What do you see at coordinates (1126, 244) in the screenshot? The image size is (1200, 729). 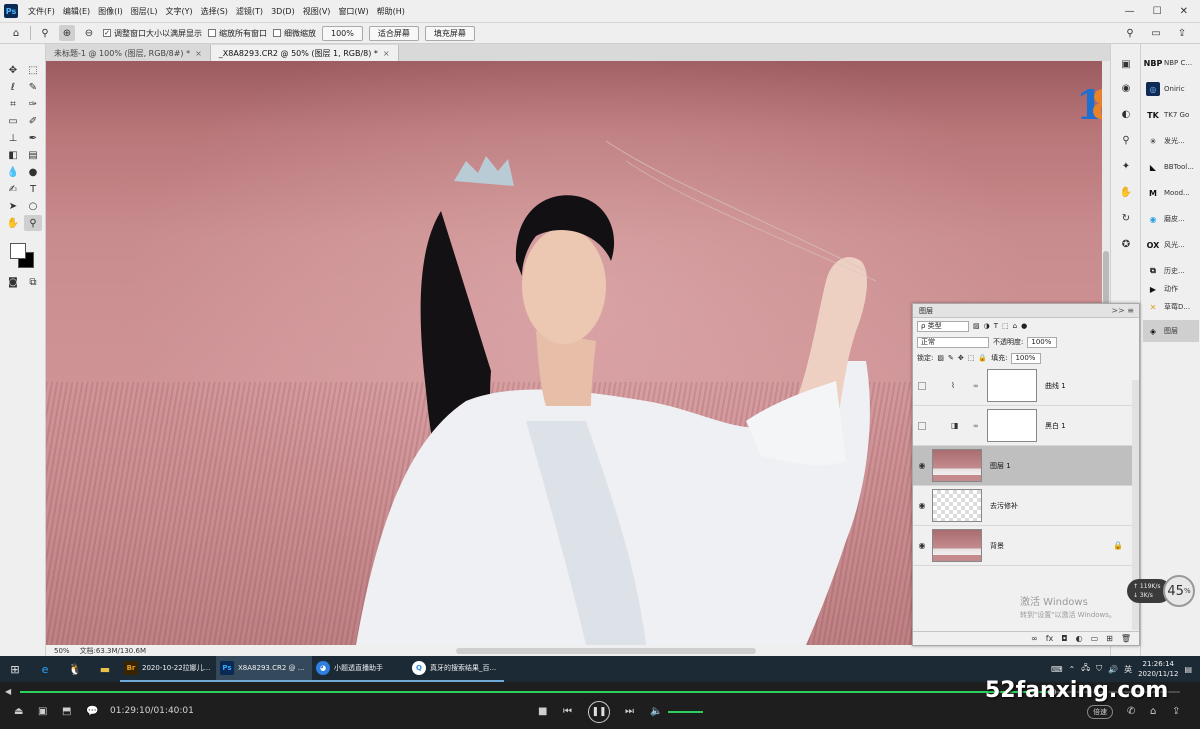 I see `tk-icon: ✪` at bounding box center [1126, 244].